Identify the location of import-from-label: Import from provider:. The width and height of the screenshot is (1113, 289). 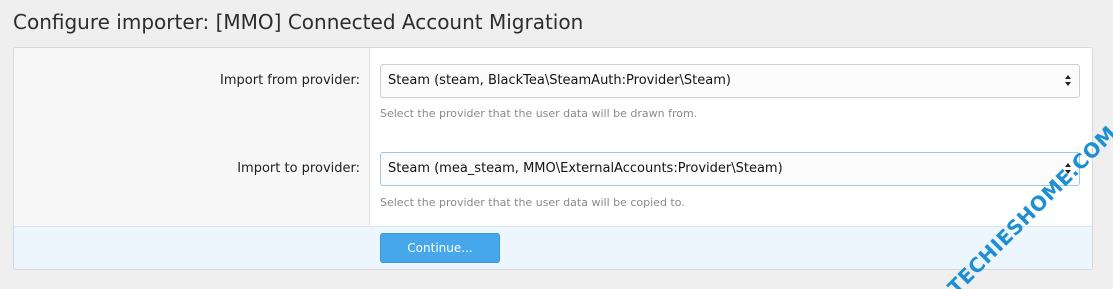
(290, 80).